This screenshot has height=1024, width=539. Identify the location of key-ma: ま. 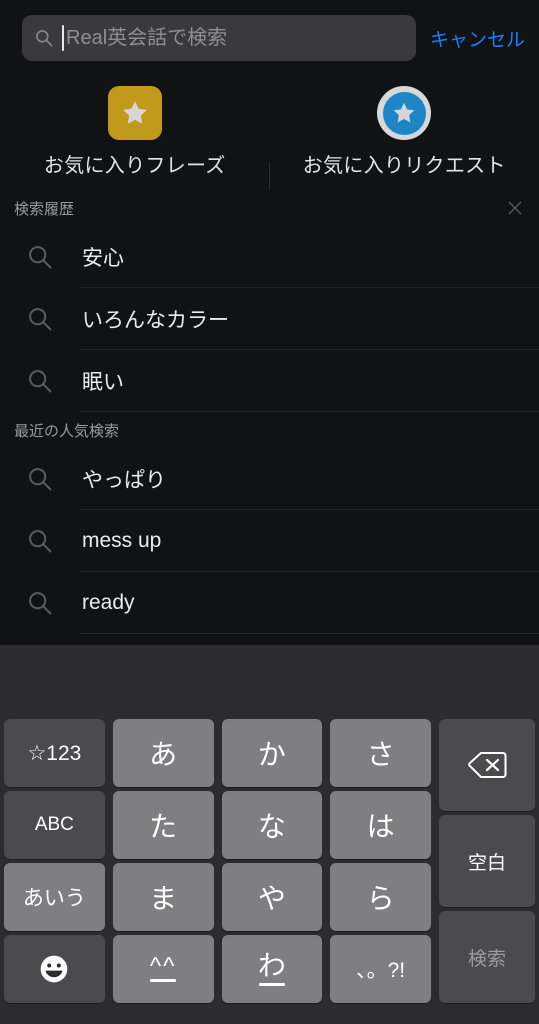
(163, 897).